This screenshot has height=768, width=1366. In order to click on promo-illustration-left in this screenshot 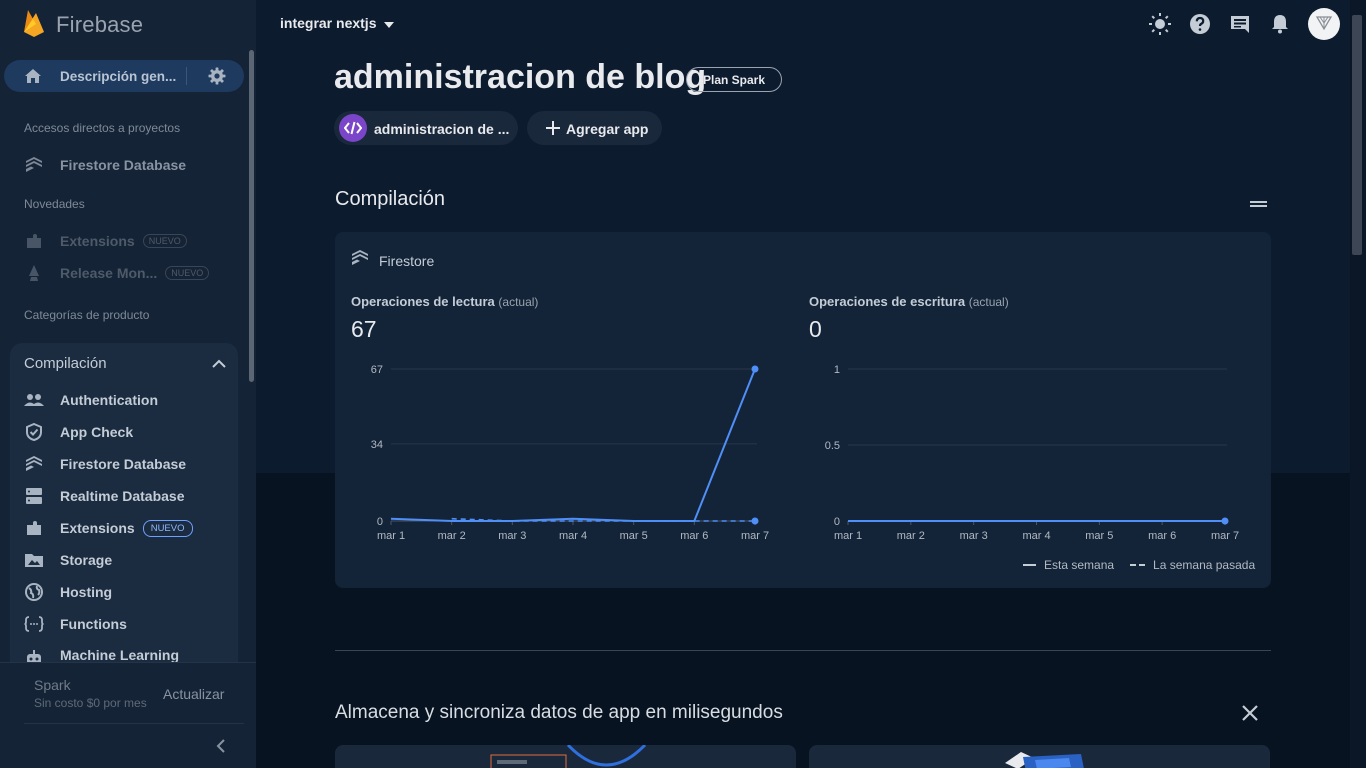, I will do `click(568, 756)`.